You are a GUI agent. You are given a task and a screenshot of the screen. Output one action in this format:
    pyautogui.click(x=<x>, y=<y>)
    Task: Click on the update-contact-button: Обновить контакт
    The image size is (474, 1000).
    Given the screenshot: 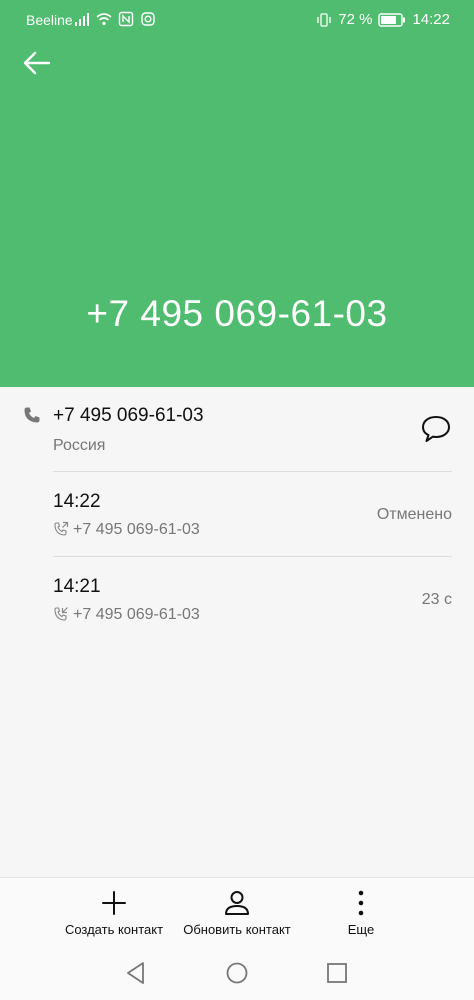 What is the action you would take?
    pyautogui.click(x=237, y=913)
    